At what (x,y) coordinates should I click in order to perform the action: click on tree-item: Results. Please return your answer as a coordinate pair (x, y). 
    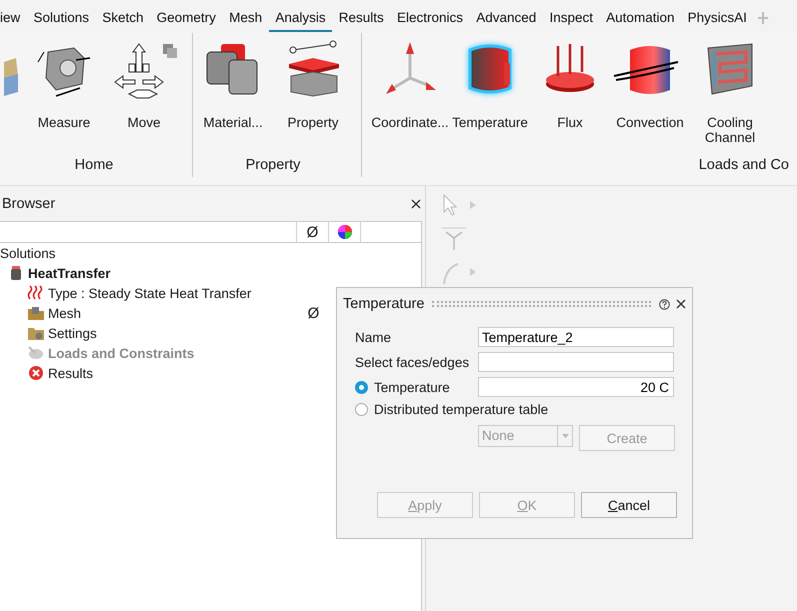
    Looking at the image, I should click on (71, 373).